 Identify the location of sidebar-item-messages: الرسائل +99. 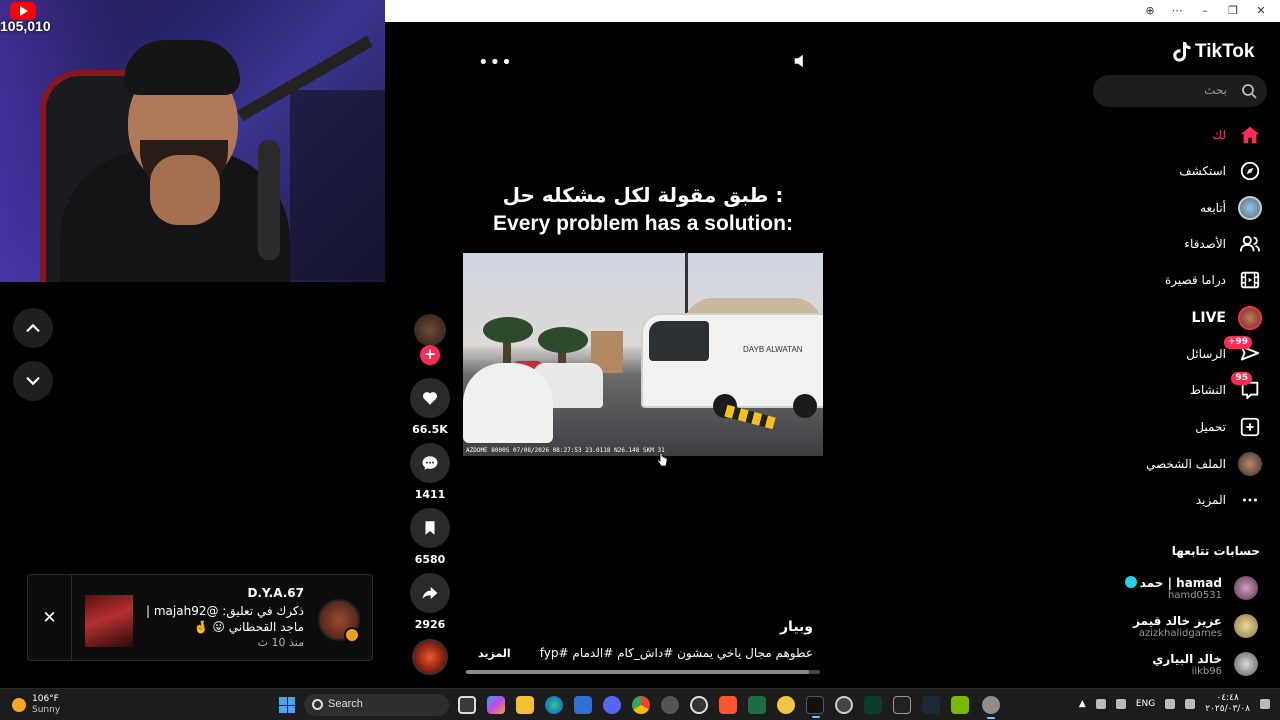
(1224, 352).